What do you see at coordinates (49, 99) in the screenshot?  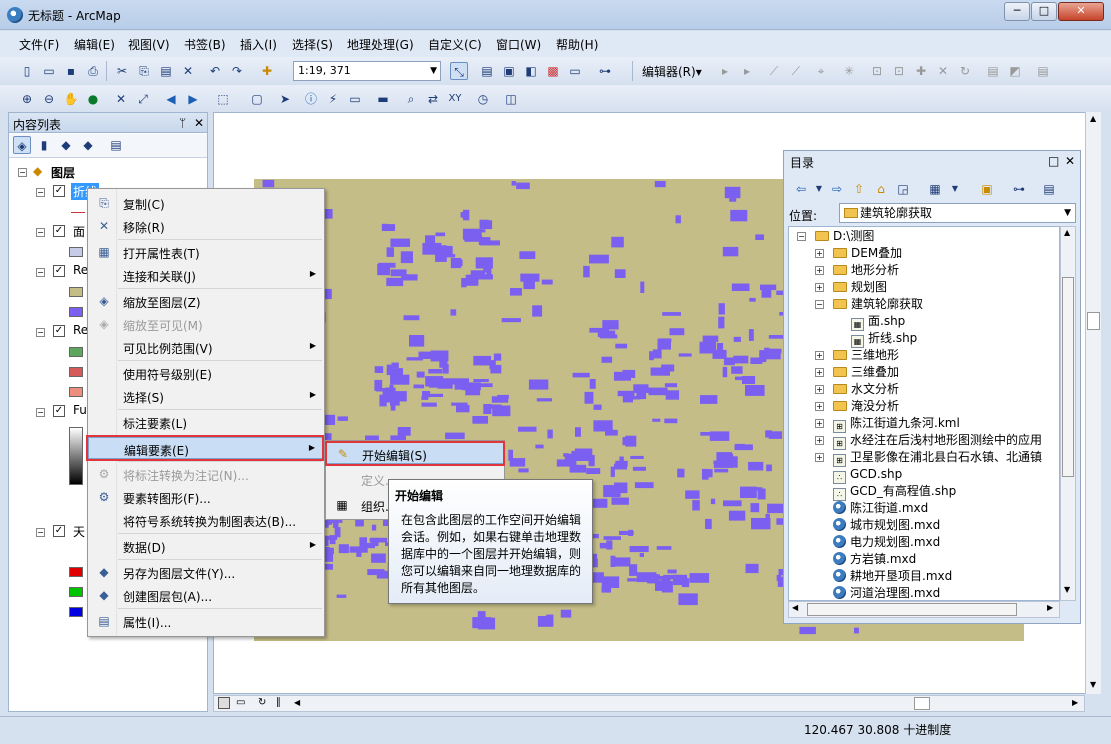 I see `zoom-out-icon: ⊖` at bounding box center [49, 99].